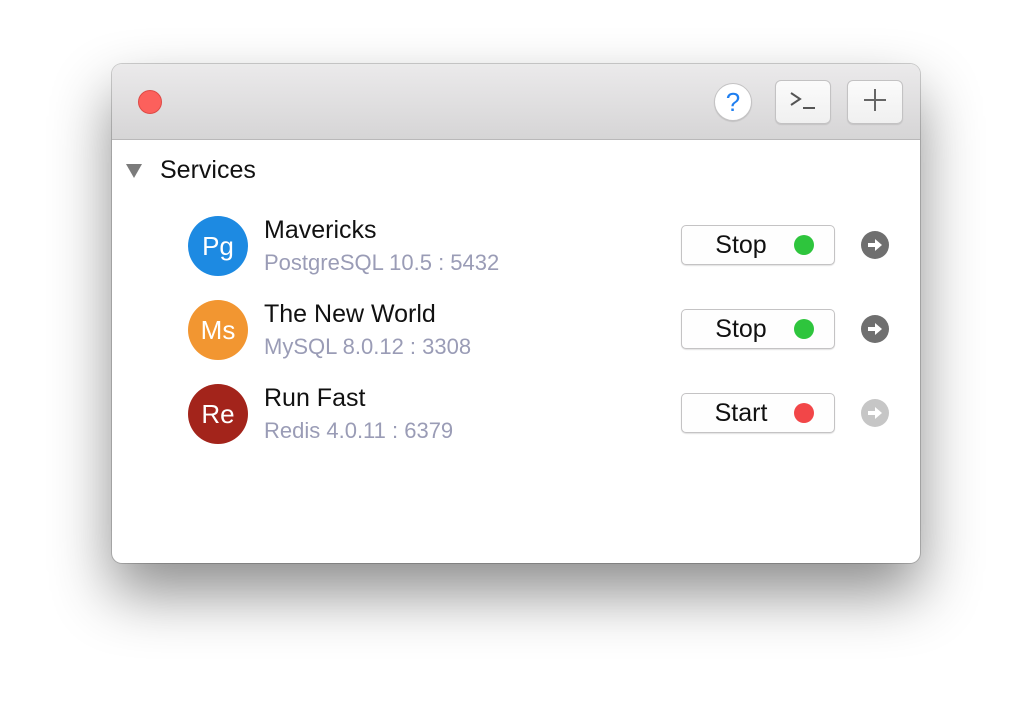 The image size is (1032, 724). I want to click on disclosure-triangle-icon, so click(134, 171).